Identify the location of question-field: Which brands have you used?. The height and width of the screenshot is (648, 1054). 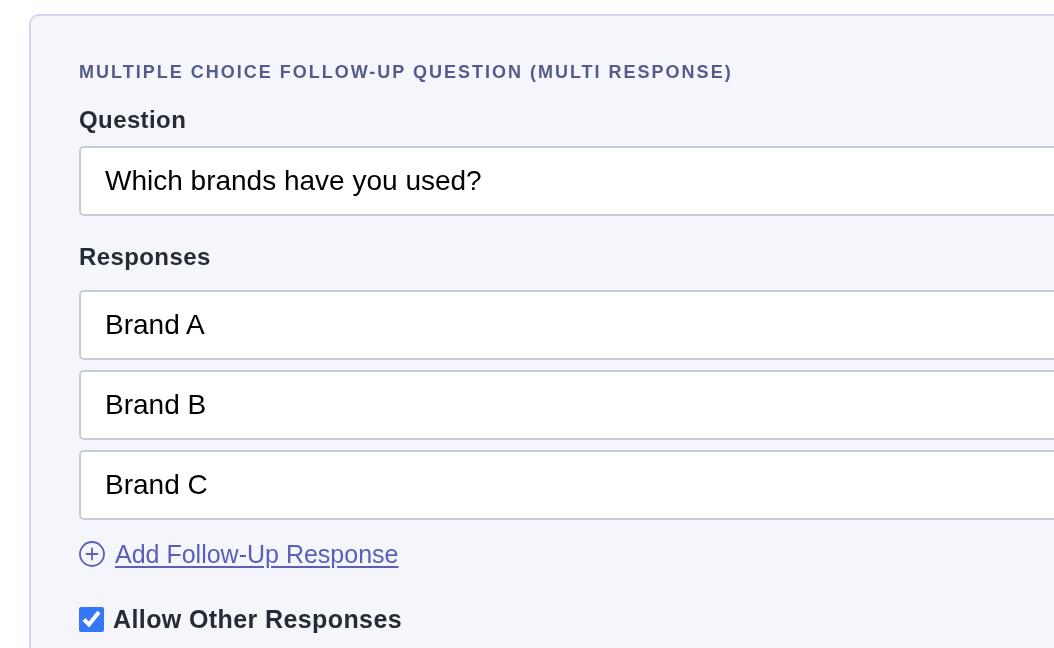
(566, 181).